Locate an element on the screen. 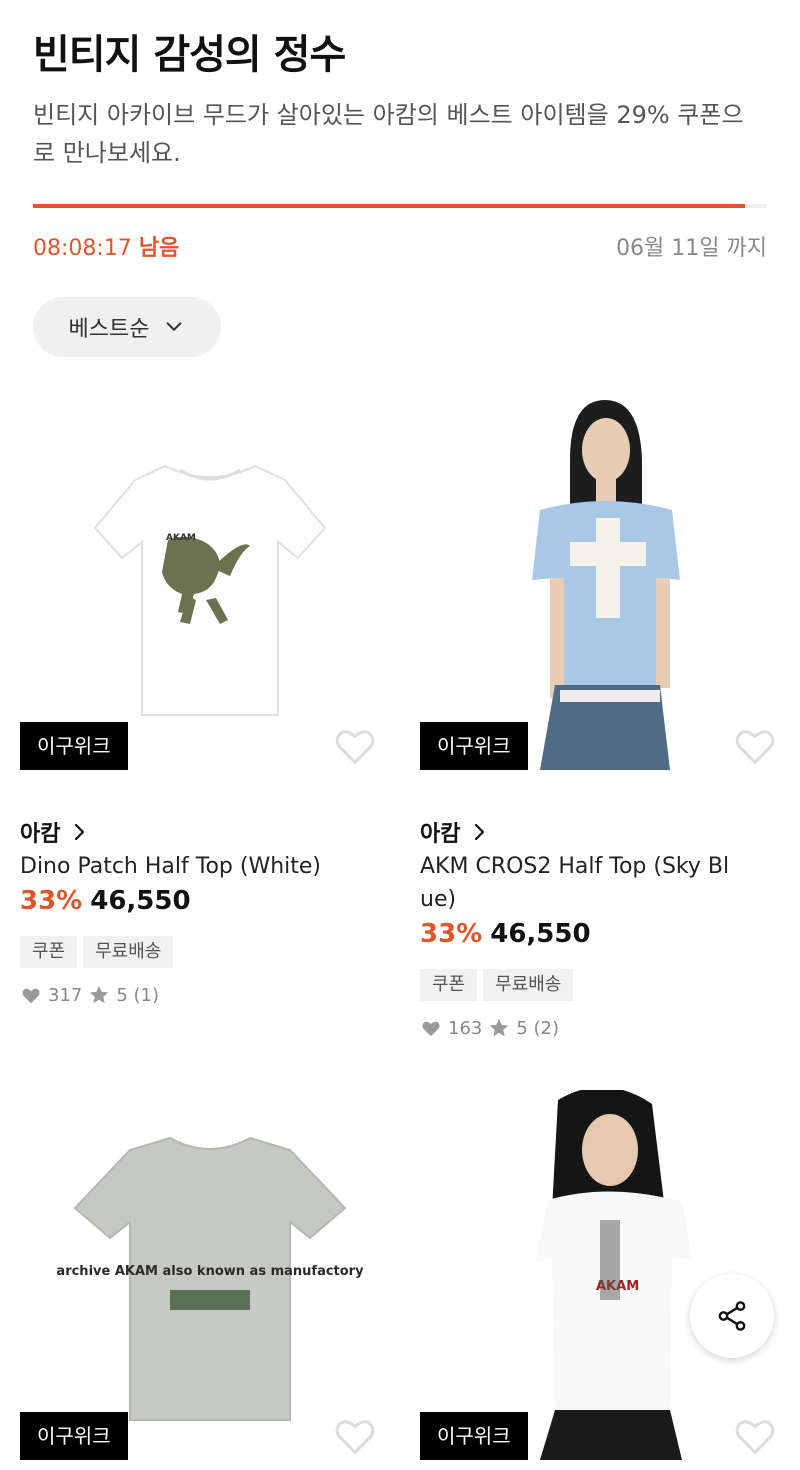 This screenshot has height=1470, width=800. like-count: 163 is located at coordinates (465, 1028).